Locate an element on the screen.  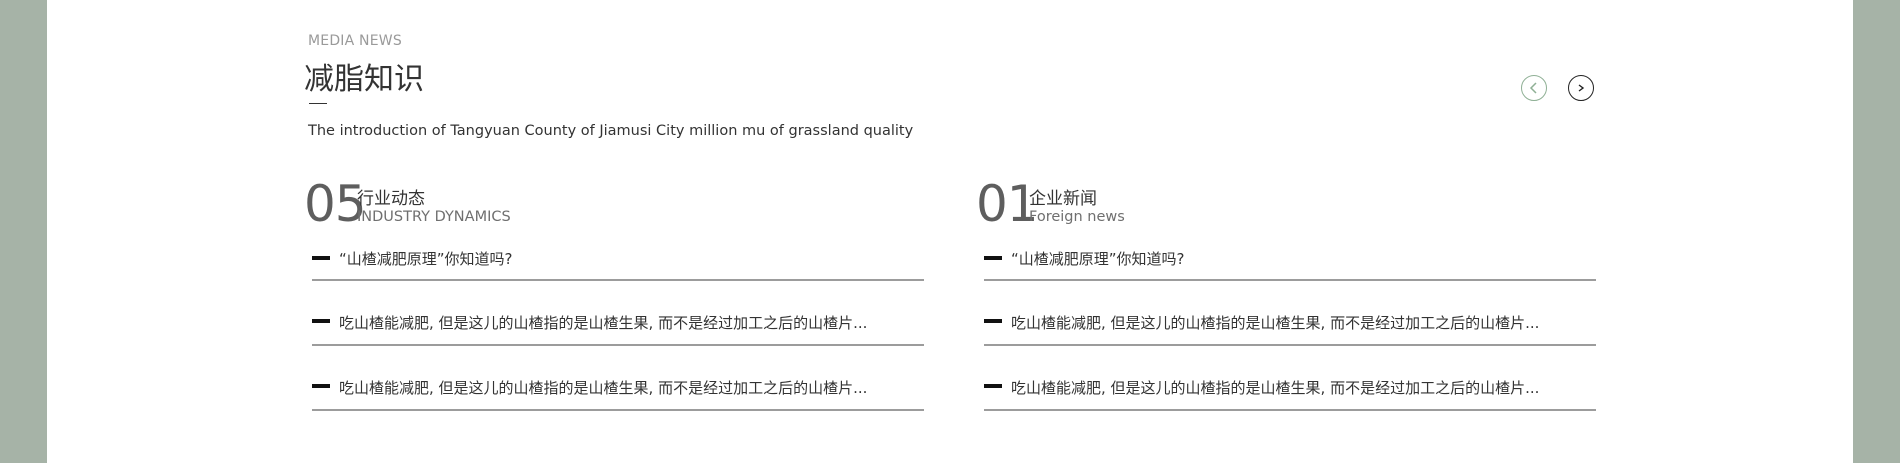
column-header: 01 企业新闻 Foreign news is located at coordinates (1286, 208).